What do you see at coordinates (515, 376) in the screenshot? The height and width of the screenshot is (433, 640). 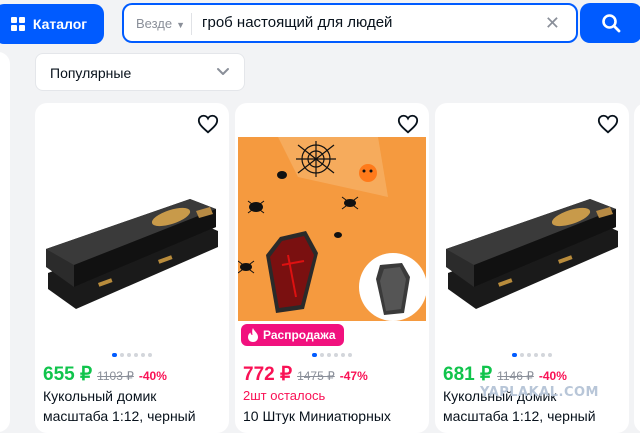 I see `old-price: 1146 ₽` at bounding box center [515, 376].